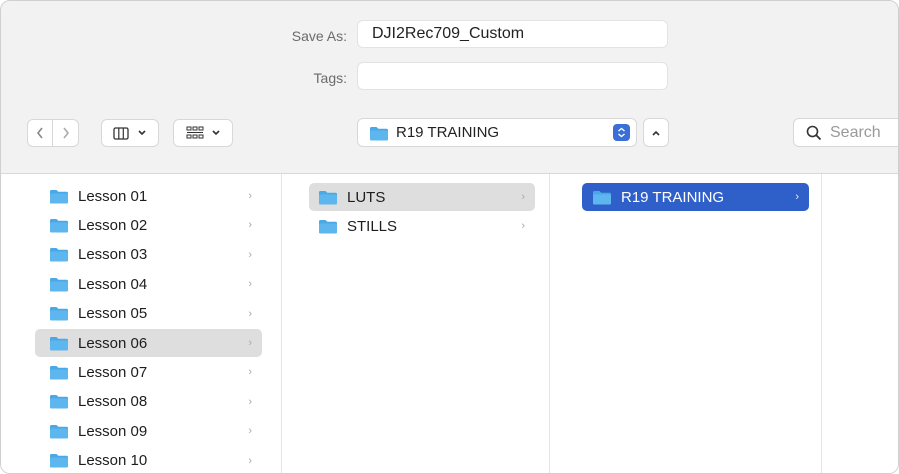 This screenshot has width=899, height=474. I want to click on chevron-right-icon, so click(65, 133).